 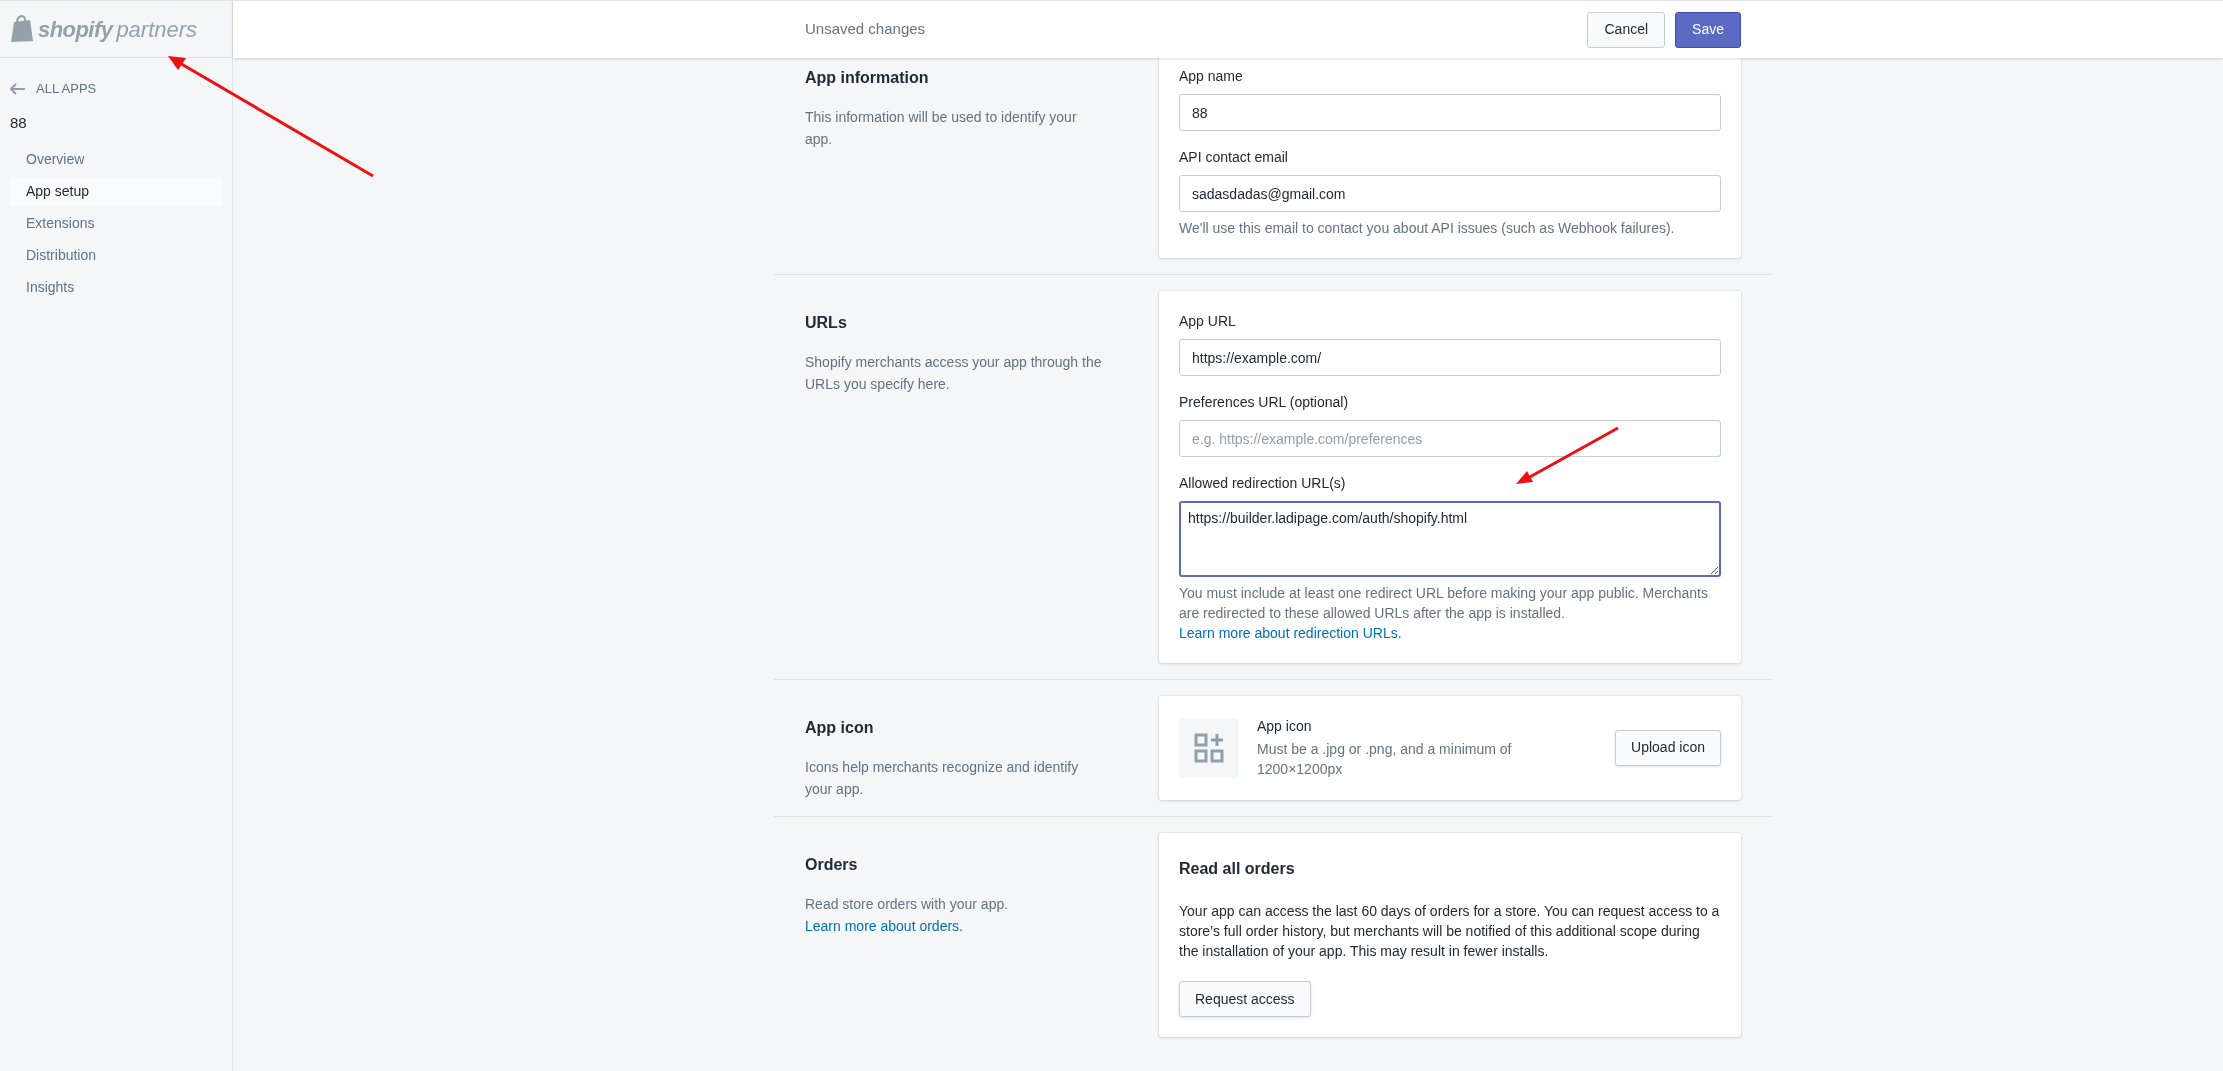 I want to click on sidebar-item: Overview, so click(x=116, y=159).